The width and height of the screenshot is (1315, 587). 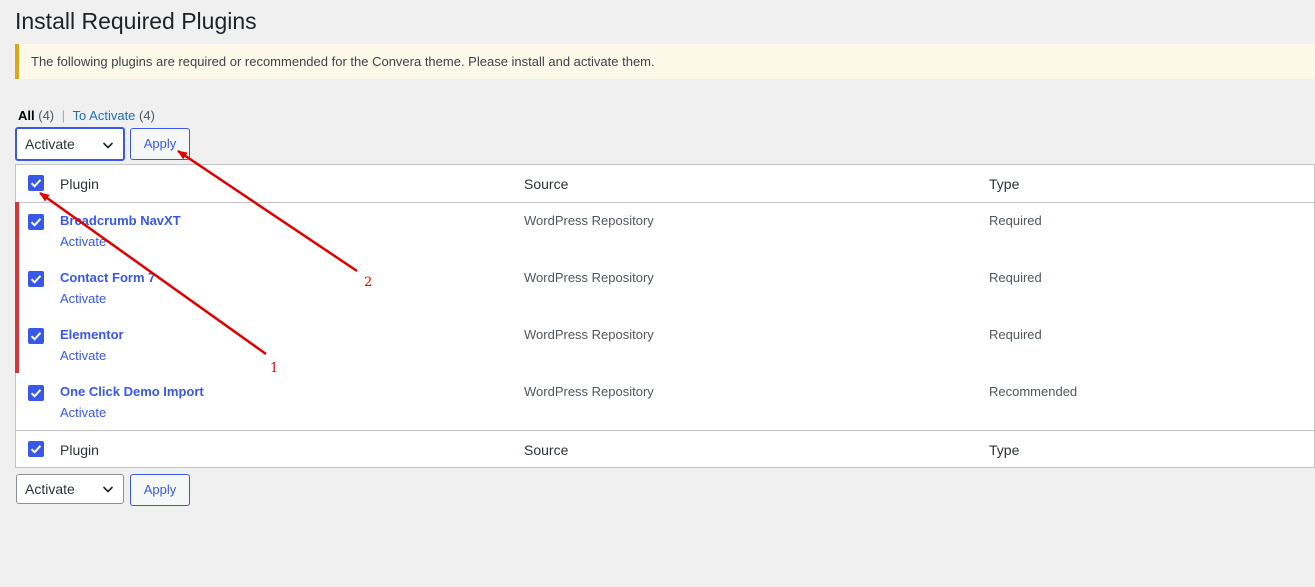 I want to click on view-to-activate-count: (4), so click(x=147, y=115).